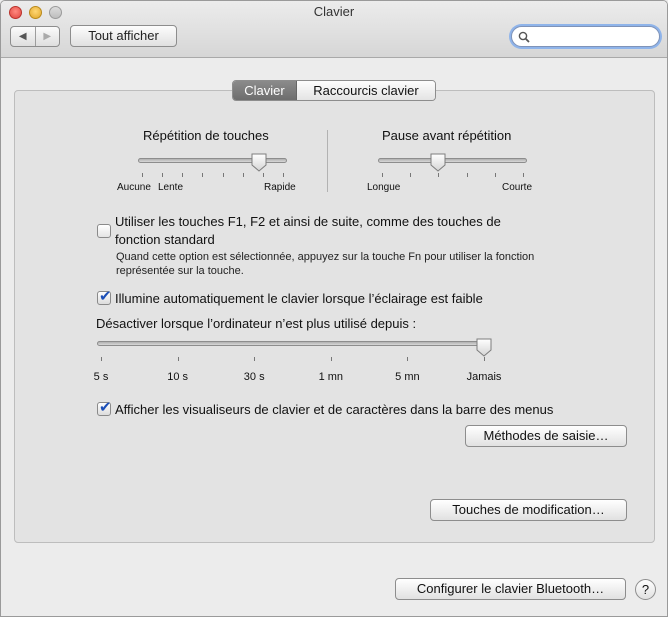 This screenshot has width=668, height=617. Describe the element at coordinates (645, 589) in the screenshot. I see `help-button: ?` at that location.